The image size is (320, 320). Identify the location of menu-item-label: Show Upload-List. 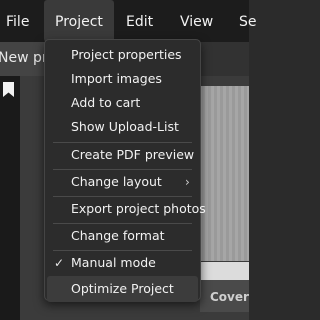
(125, 126).